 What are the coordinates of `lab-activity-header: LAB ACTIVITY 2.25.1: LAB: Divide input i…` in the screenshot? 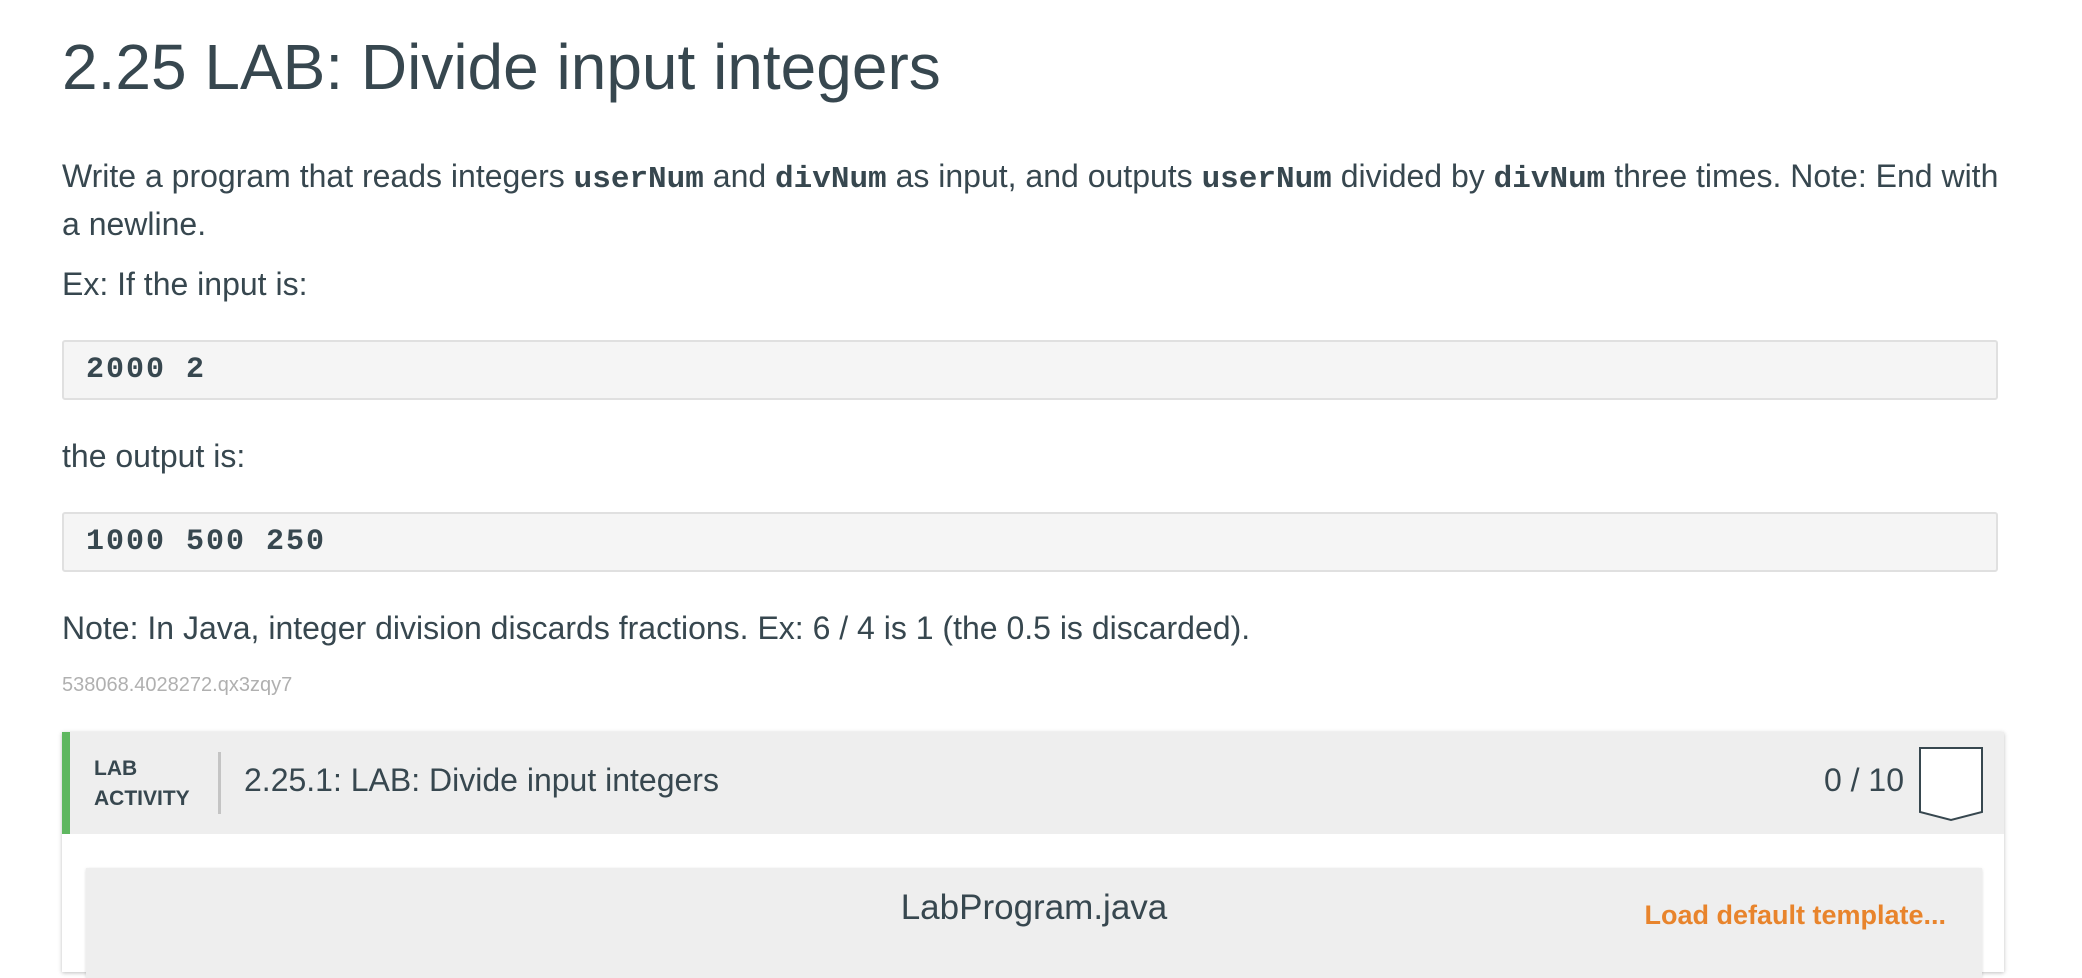 It's located at (1033, 783).